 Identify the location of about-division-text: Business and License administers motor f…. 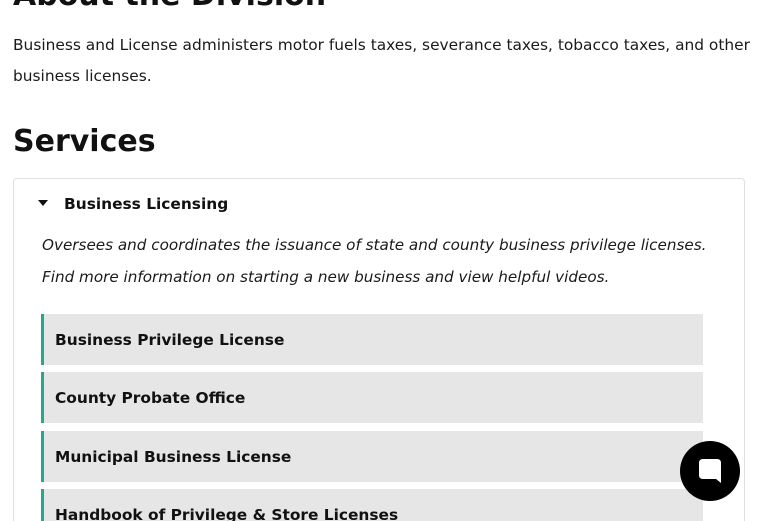
(381, 60).